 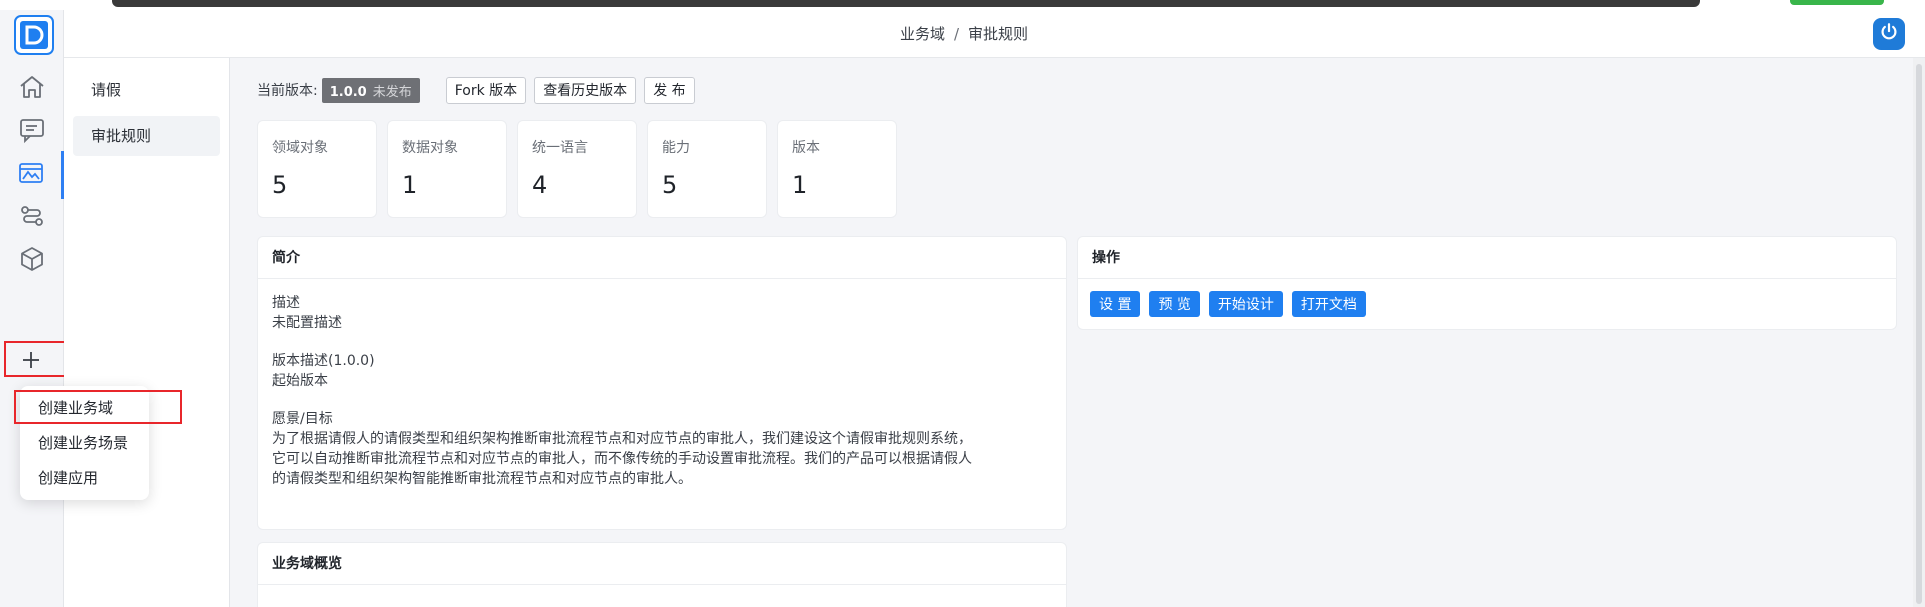 I want to click on stat-label: 数据对象, so click(x=430, y=148).